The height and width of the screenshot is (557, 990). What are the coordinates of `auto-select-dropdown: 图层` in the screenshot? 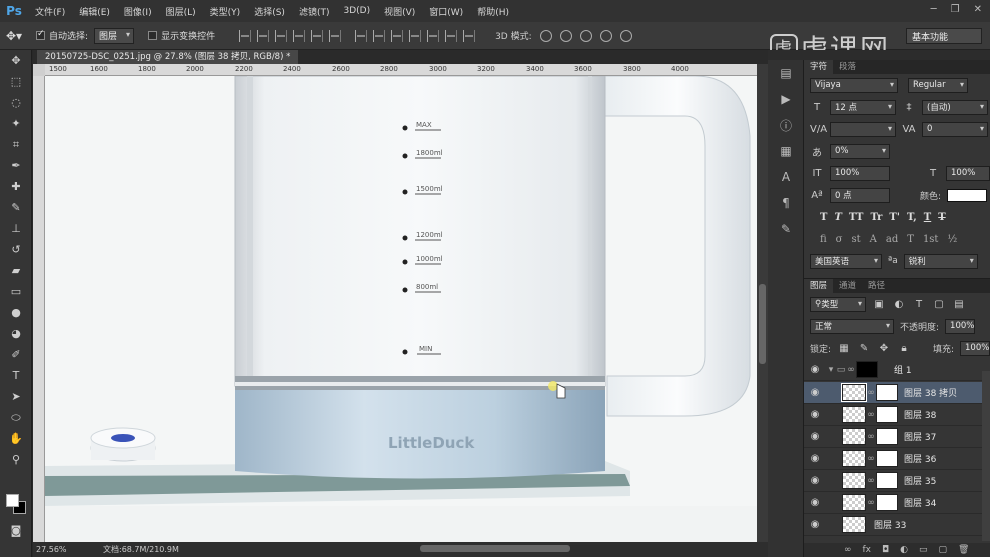 It's located at (114, 35).